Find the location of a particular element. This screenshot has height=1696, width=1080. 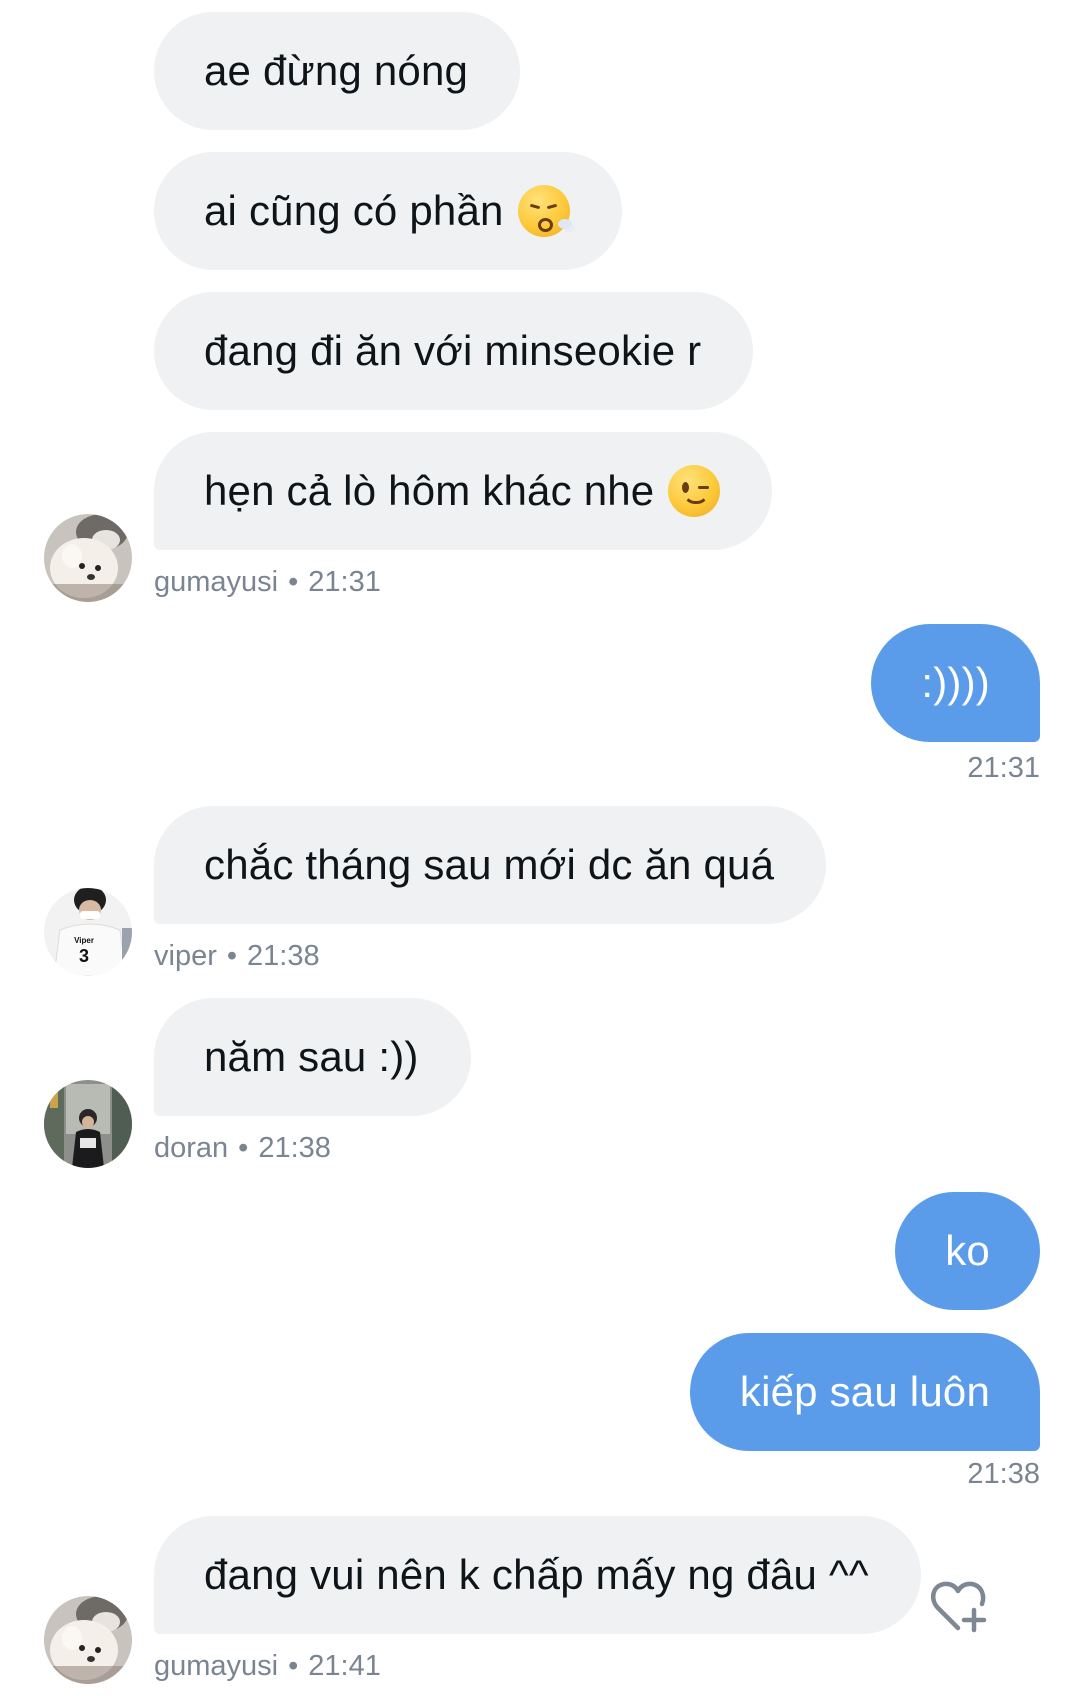

message-text: ae đừng nóng is located at coordinates (336, 70).